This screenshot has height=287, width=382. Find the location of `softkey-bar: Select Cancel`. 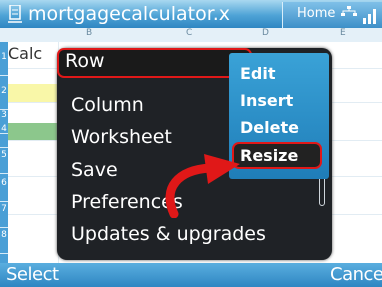

softkey-bar: Select Cancel is located at coordinates (191, 275).